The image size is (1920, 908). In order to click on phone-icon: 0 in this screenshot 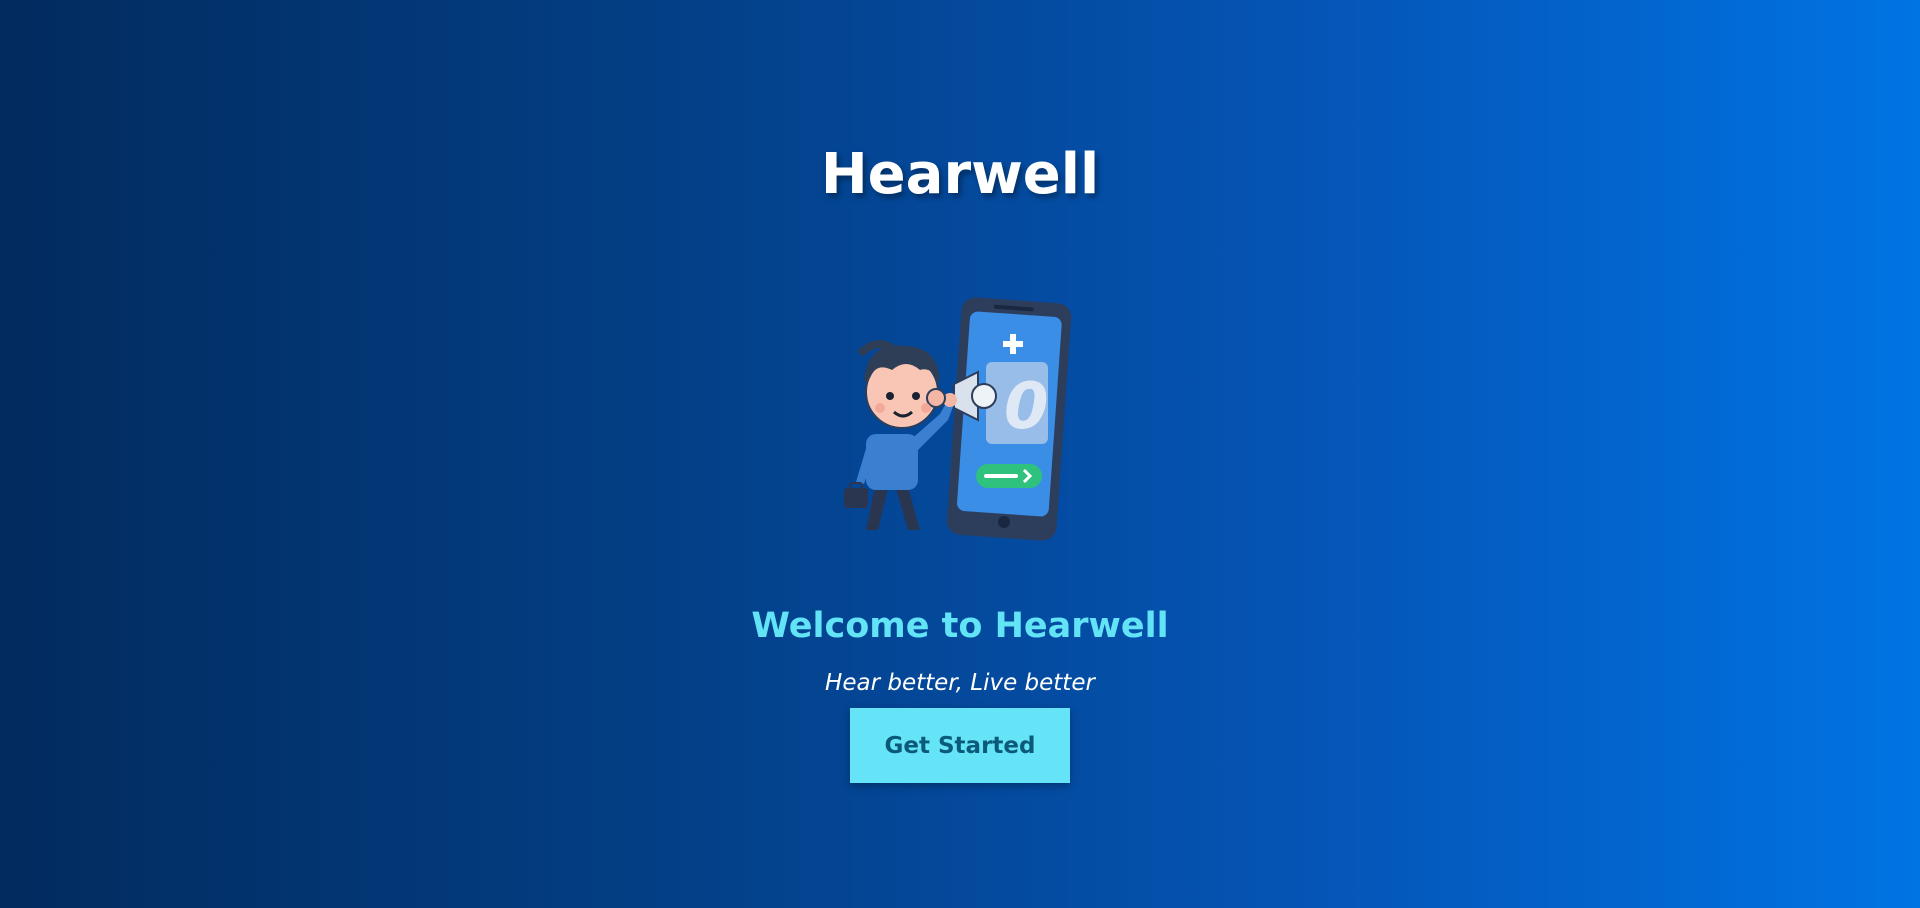, I will do `click(1009, 419)`.